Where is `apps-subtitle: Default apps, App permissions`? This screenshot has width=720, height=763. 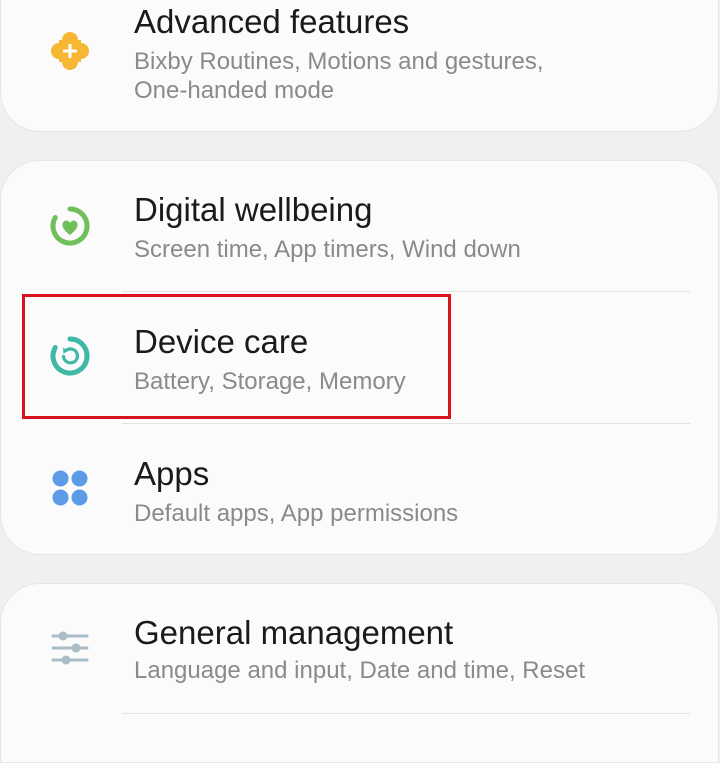 apps-subtitle: Default apps, App permissions is located at coordinates (296, 513).